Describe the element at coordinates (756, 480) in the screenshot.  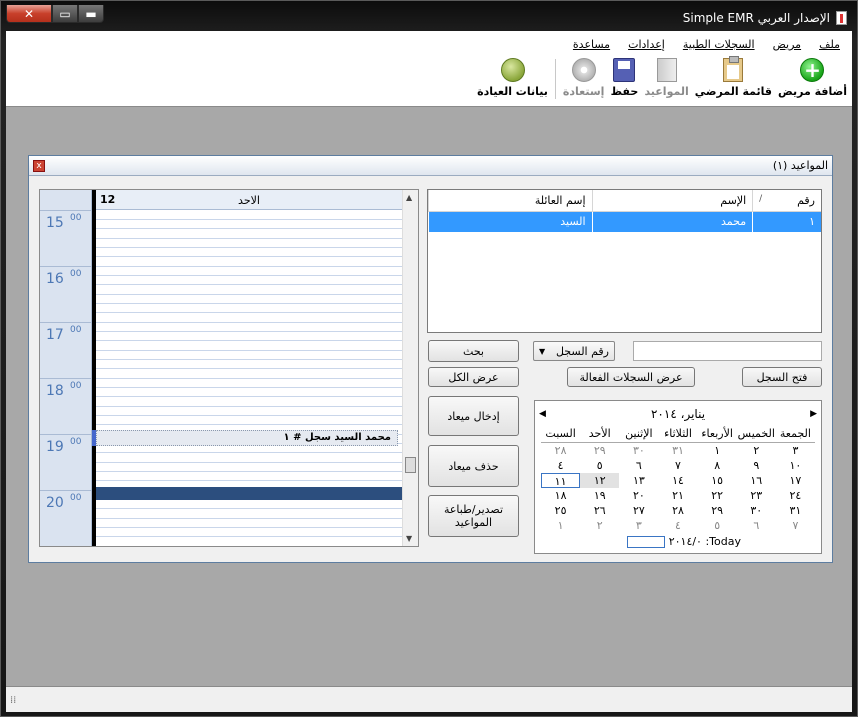
I see `calendar-day: ١٦` at that location.